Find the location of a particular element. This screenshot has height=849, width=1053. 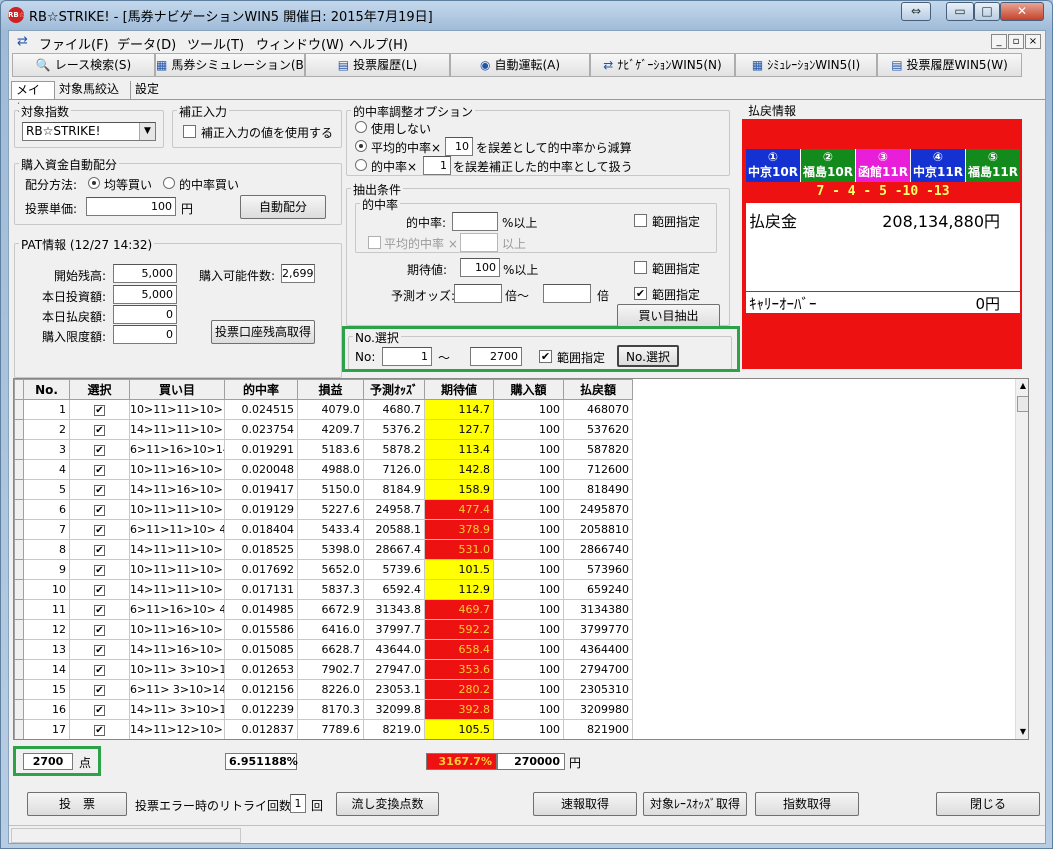

scroll-thumb is located at coordinates (1022, 404).